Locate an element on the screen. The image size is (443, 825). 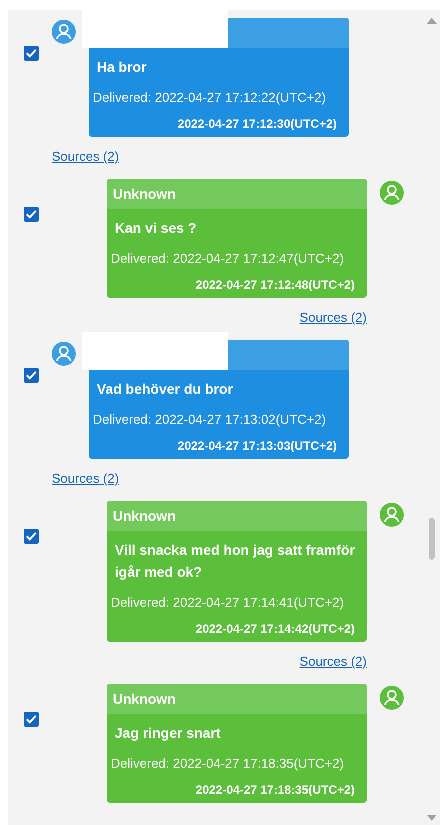
message-text: Vill snacka med hon jag satt framför igår med ok? is located at coordinates (235, 561).